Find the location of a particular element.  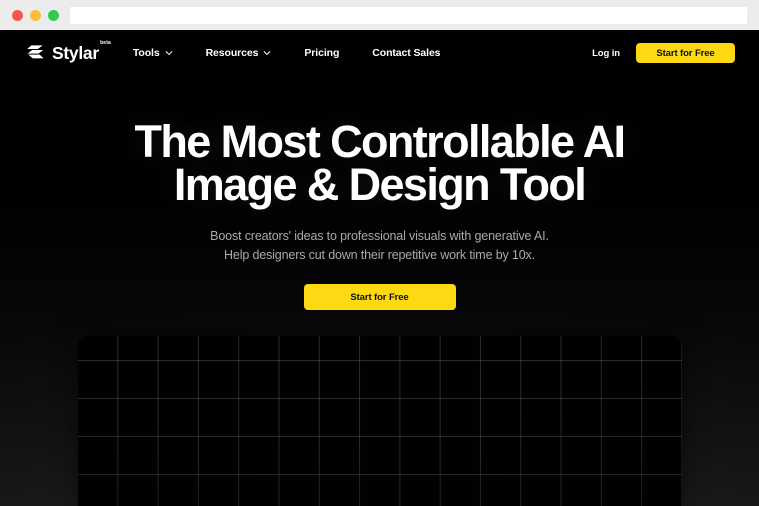

beta-badge: beta is located at coordinates (105, 43).